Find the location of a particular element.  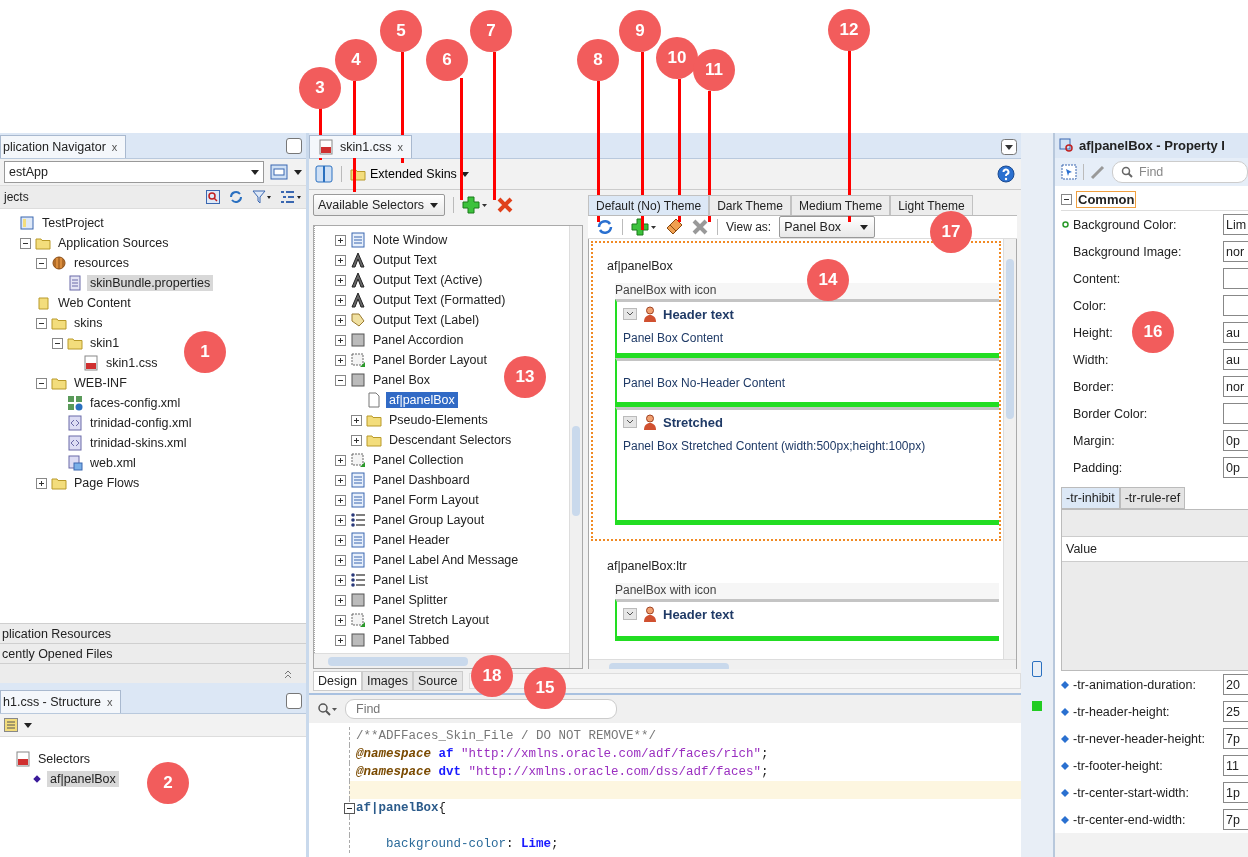

property-tab: -tr-inhibit is located at coordinates (1090, 498).